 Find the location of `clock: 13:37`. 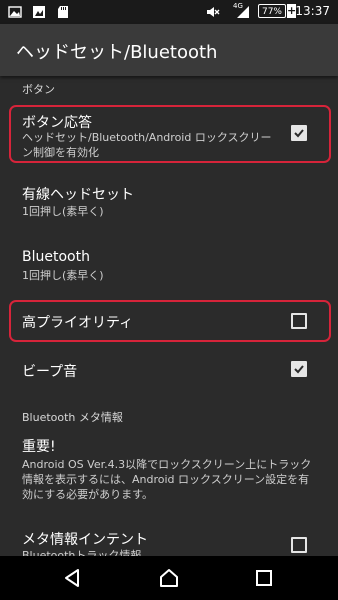

clock: 13:37 is located at coordinates (312, 11).